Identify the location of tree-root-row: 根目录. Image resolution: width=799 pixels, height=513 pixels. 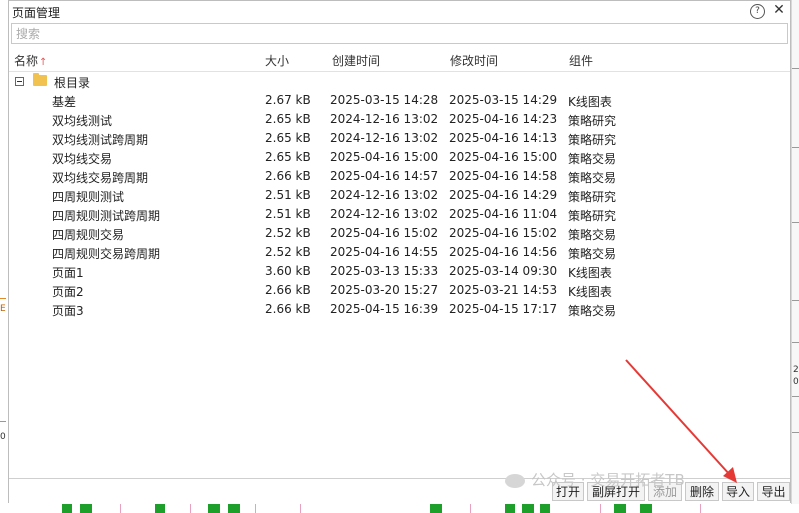
(399, 81).